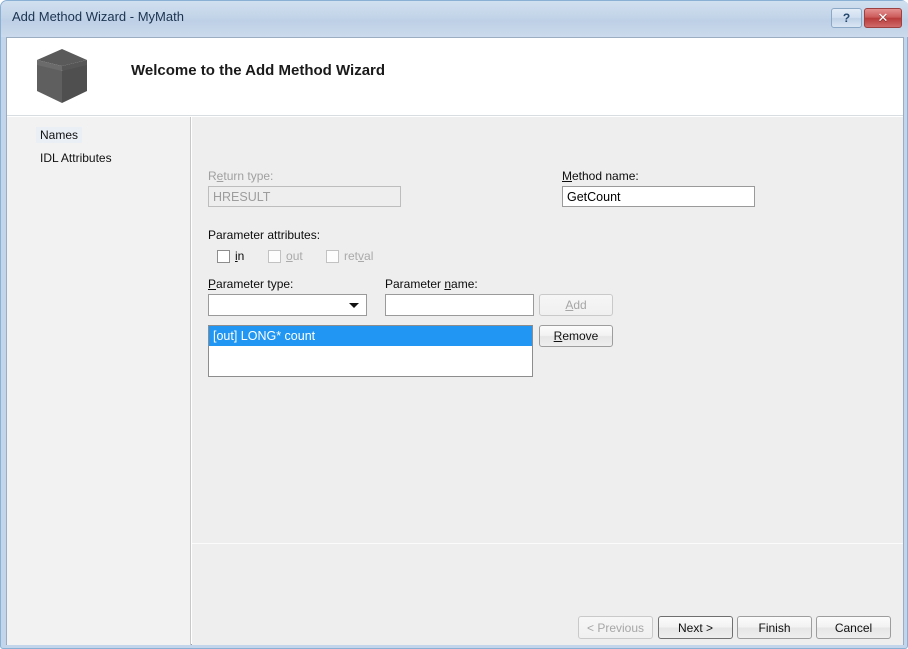 This screenshot has width=908, height=649. I want to click on parameter-name-label: Parameter name:, so click(431, 284).